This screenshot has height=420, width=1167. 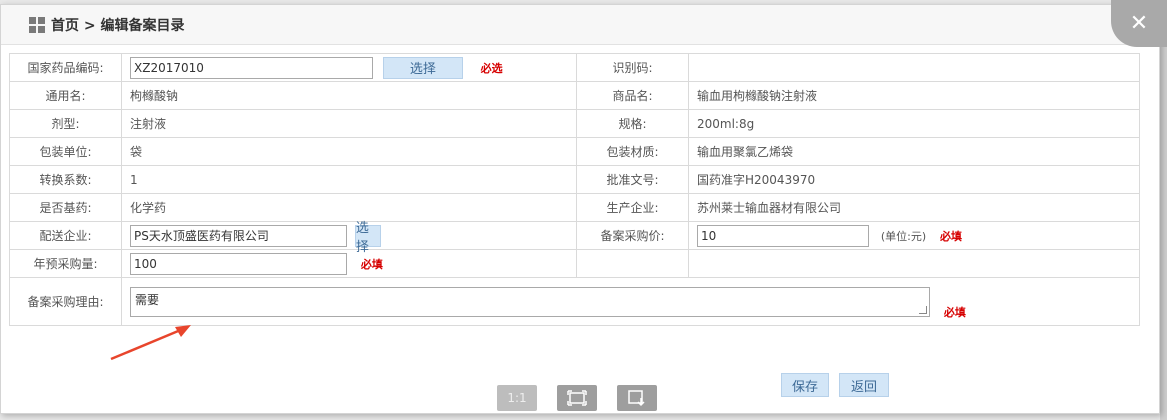 I want to click on reason-textarea: 需要, so click(x=530, y=301).